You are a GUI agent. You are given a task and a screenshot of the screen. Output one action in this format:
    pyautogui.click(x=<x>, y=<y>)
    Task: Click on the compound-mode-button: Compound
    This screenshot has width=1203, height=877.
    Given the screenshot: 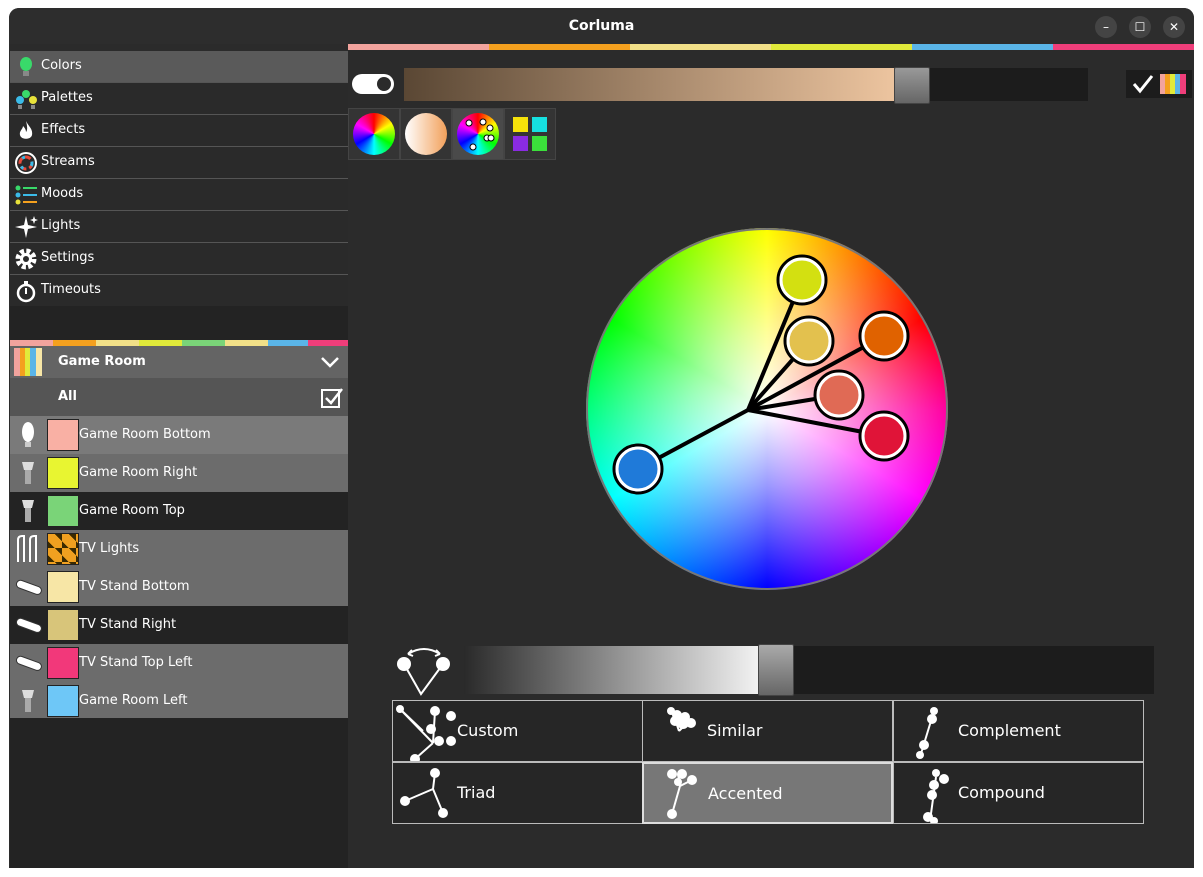 What is the action you would take?
    pyautogui.click(x=1018, y=793)
    